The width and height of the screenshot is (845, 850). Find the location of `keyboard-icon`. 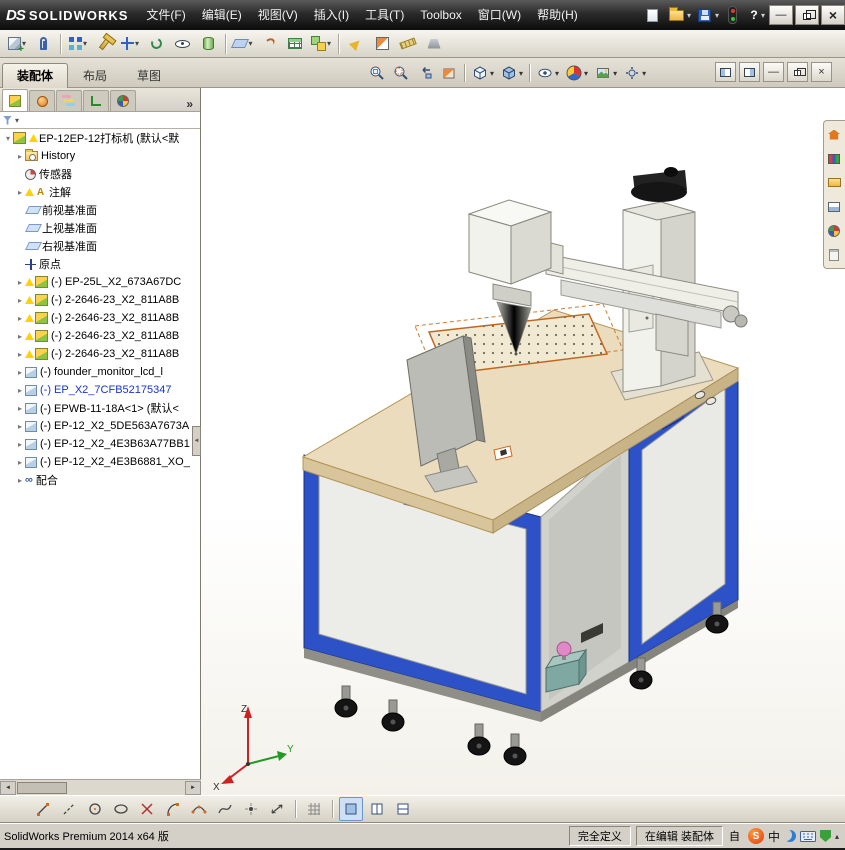

keyboard-icon is located at coordinates (807, 836).